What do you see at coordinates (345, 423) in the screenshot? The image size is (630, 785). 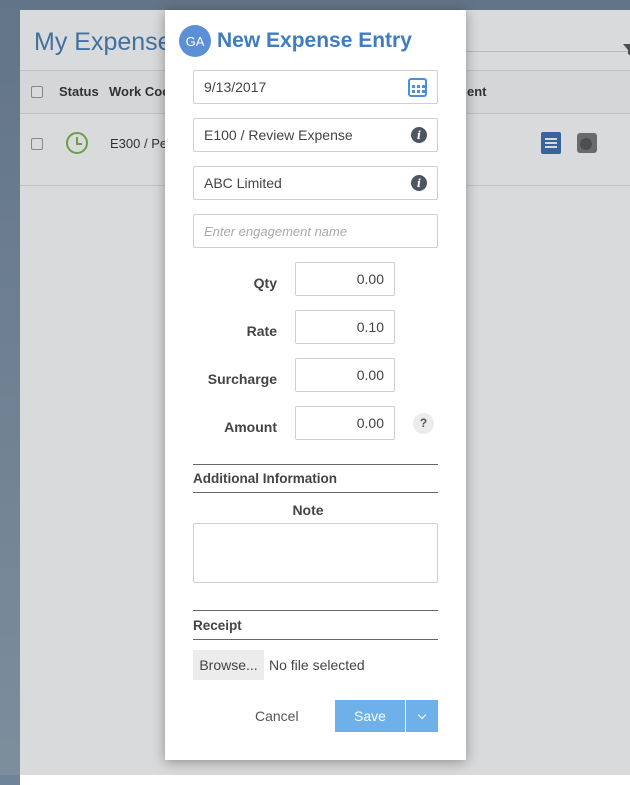 I see `amount-input: 0.00` at bounding box center [345, 423].